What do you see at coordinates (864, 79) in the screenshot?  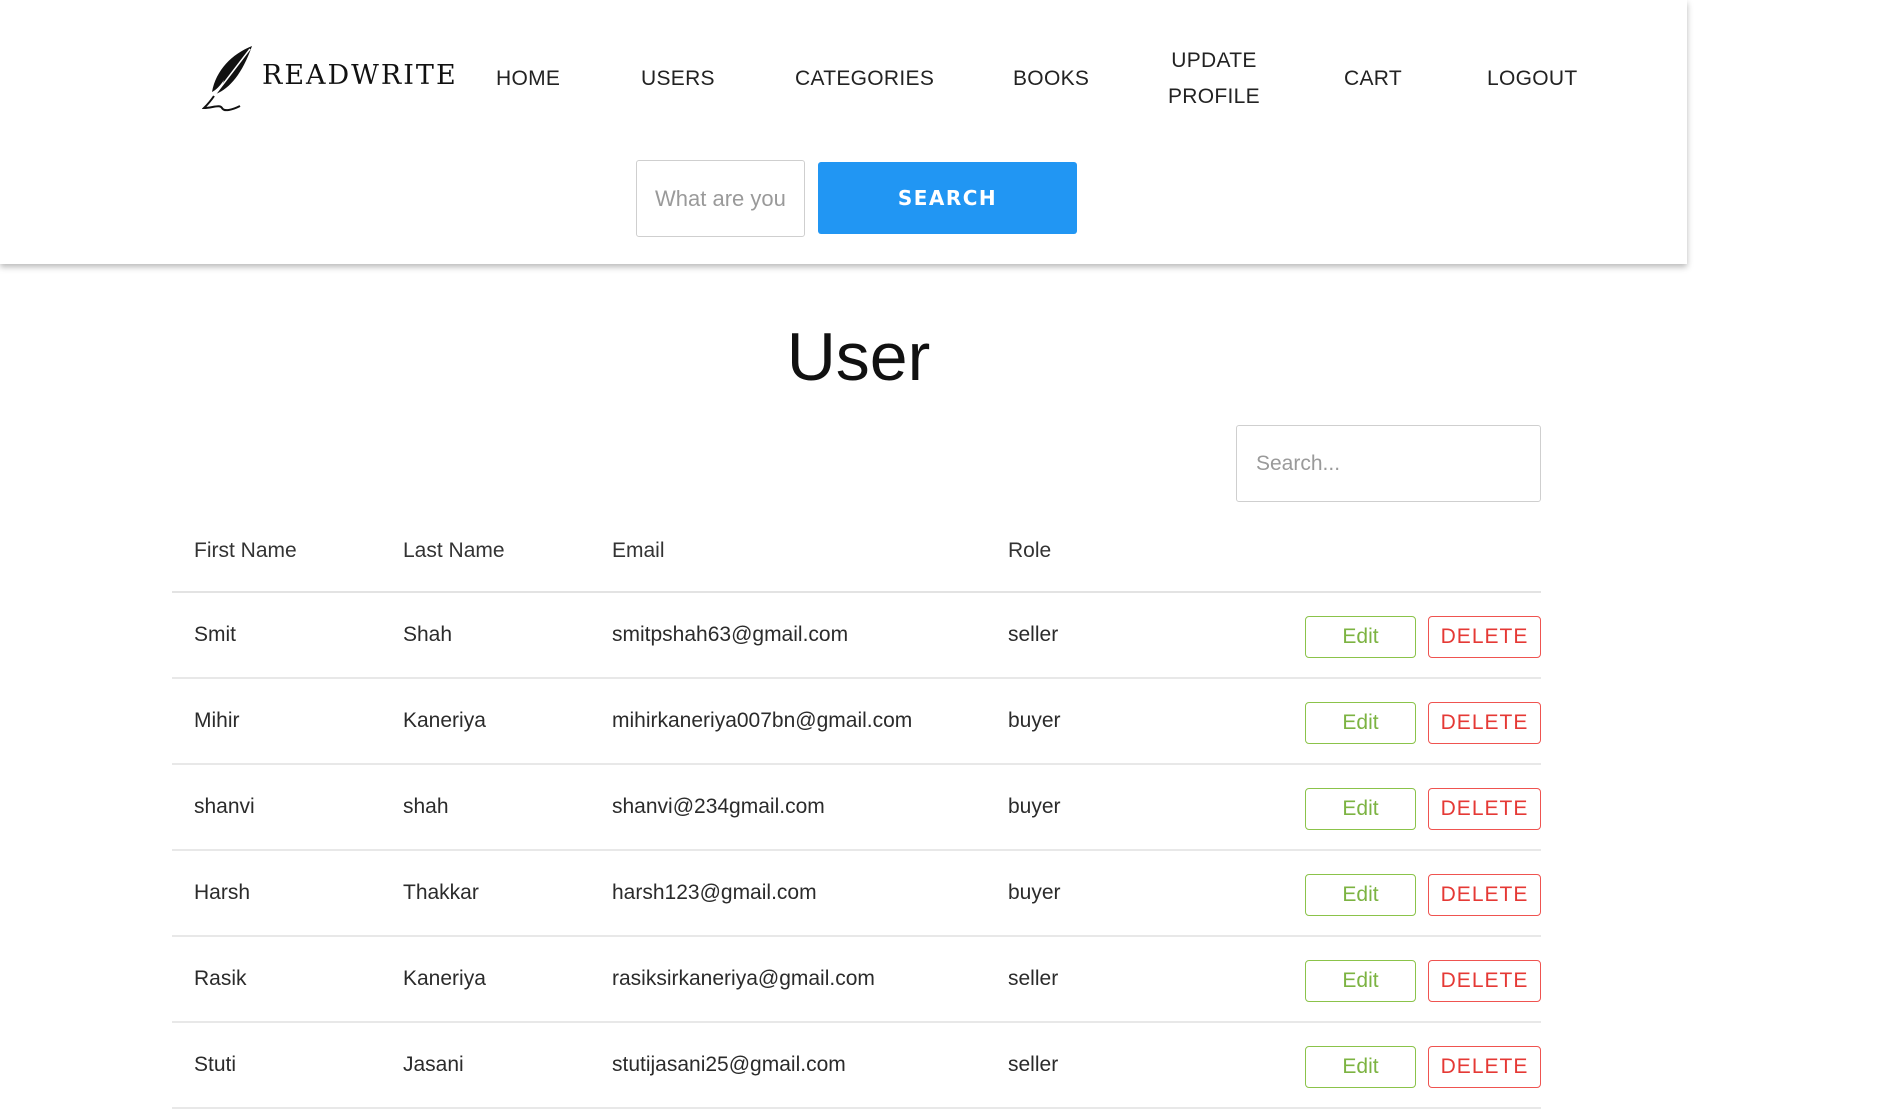 I see `nav-categories: CATEGORIES` at bounding box center [864, 79].